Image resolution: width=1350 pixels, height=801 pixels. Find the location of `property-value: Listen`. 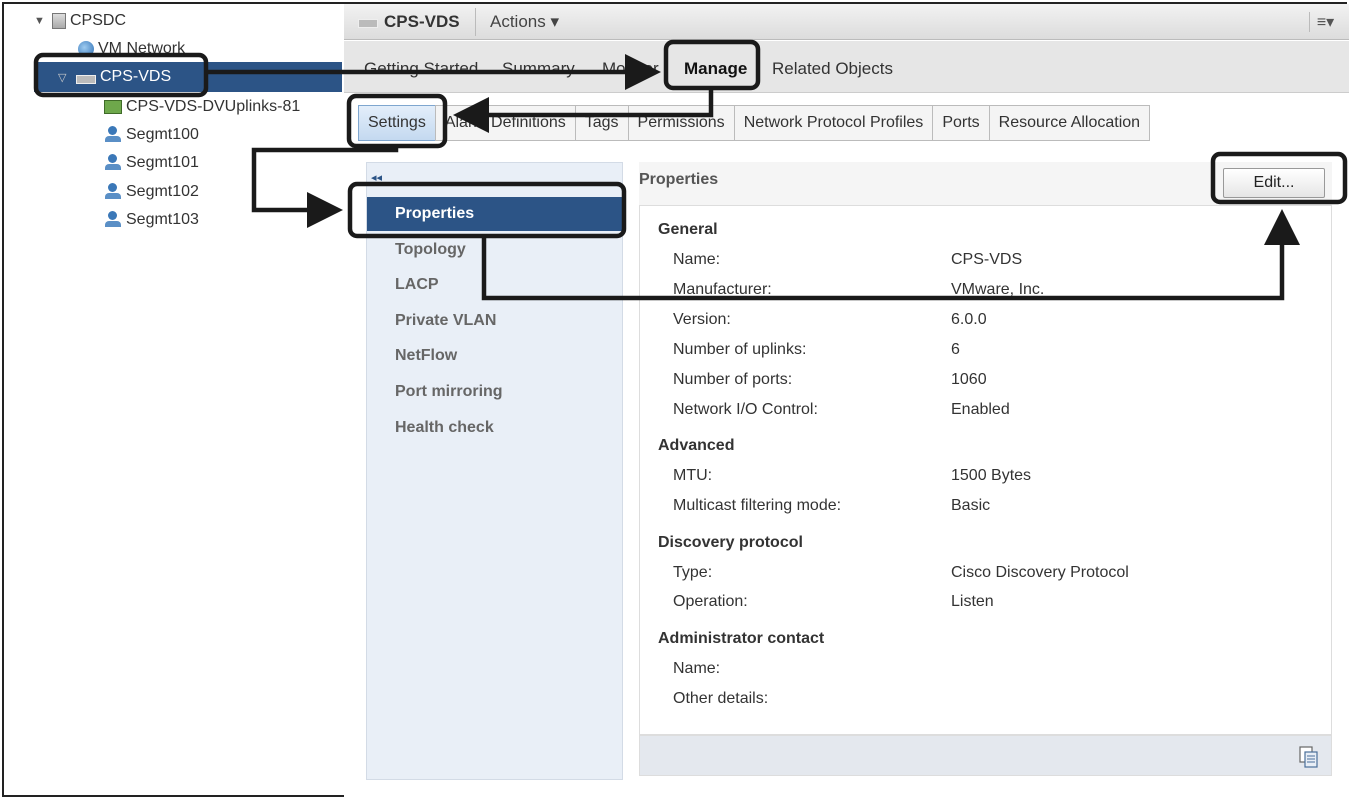

property-value: Listen is located at coordinates (972, 601).